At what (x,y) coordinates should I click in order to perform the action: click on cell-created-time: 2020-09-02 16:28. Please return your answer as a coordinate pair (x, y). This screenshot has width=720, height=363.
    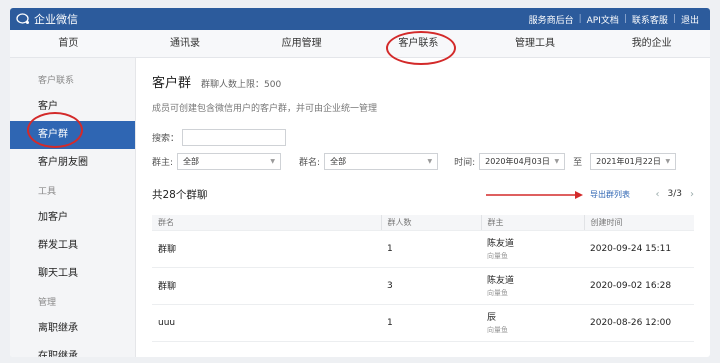
    Looking at the image, I should click on (639, 286).